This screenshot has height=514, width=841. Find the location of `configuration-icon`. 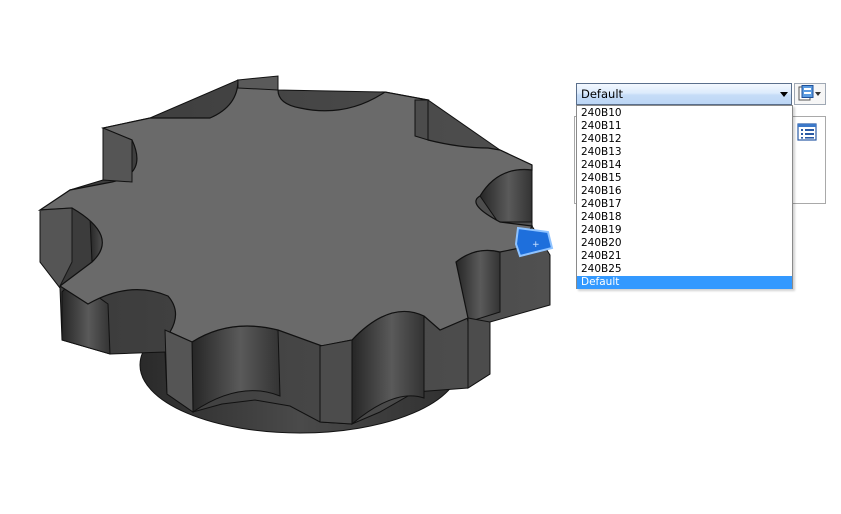

configuration-icon is located at coordinates (806, 93).